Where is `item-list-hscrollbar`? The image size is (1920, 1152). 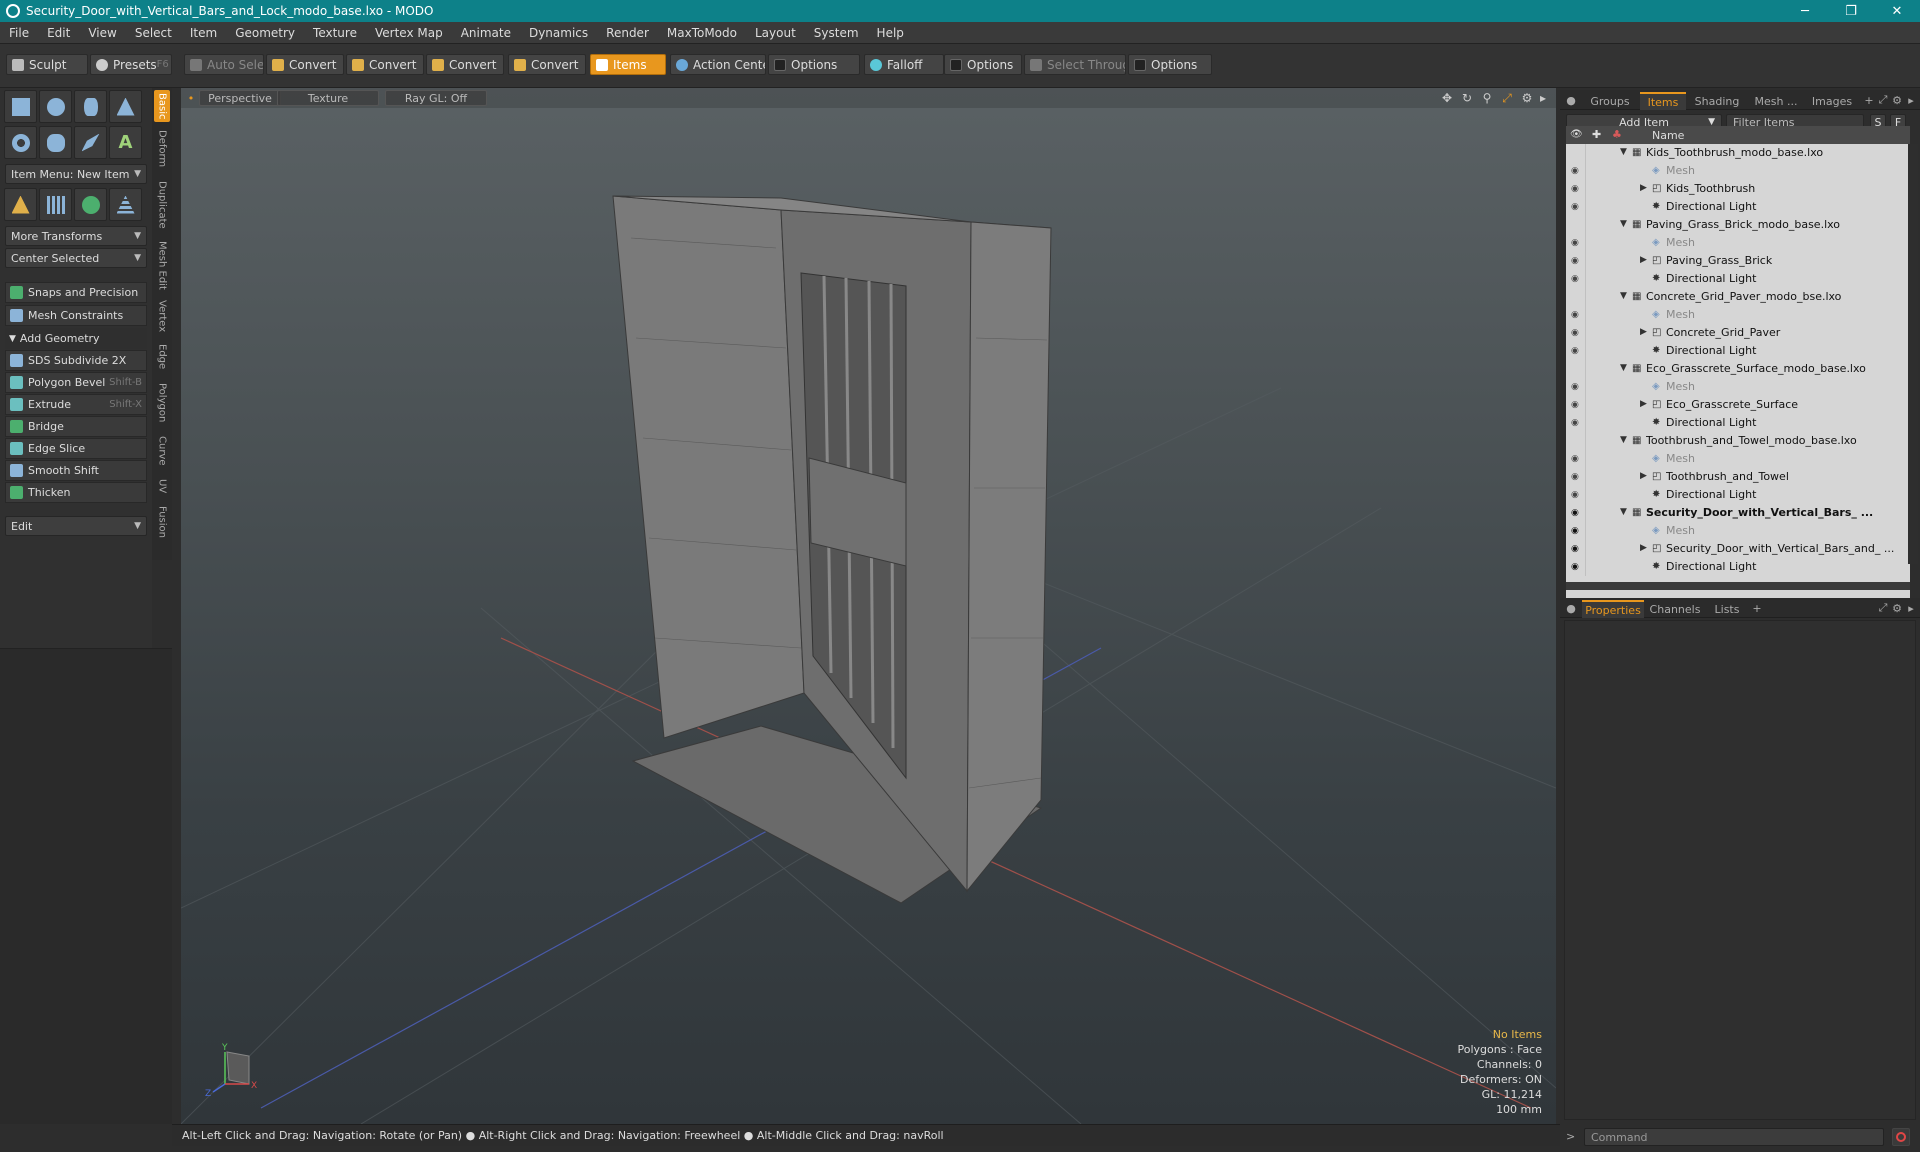
item-list-hscrollbar is located at coordinates (1738, 586).